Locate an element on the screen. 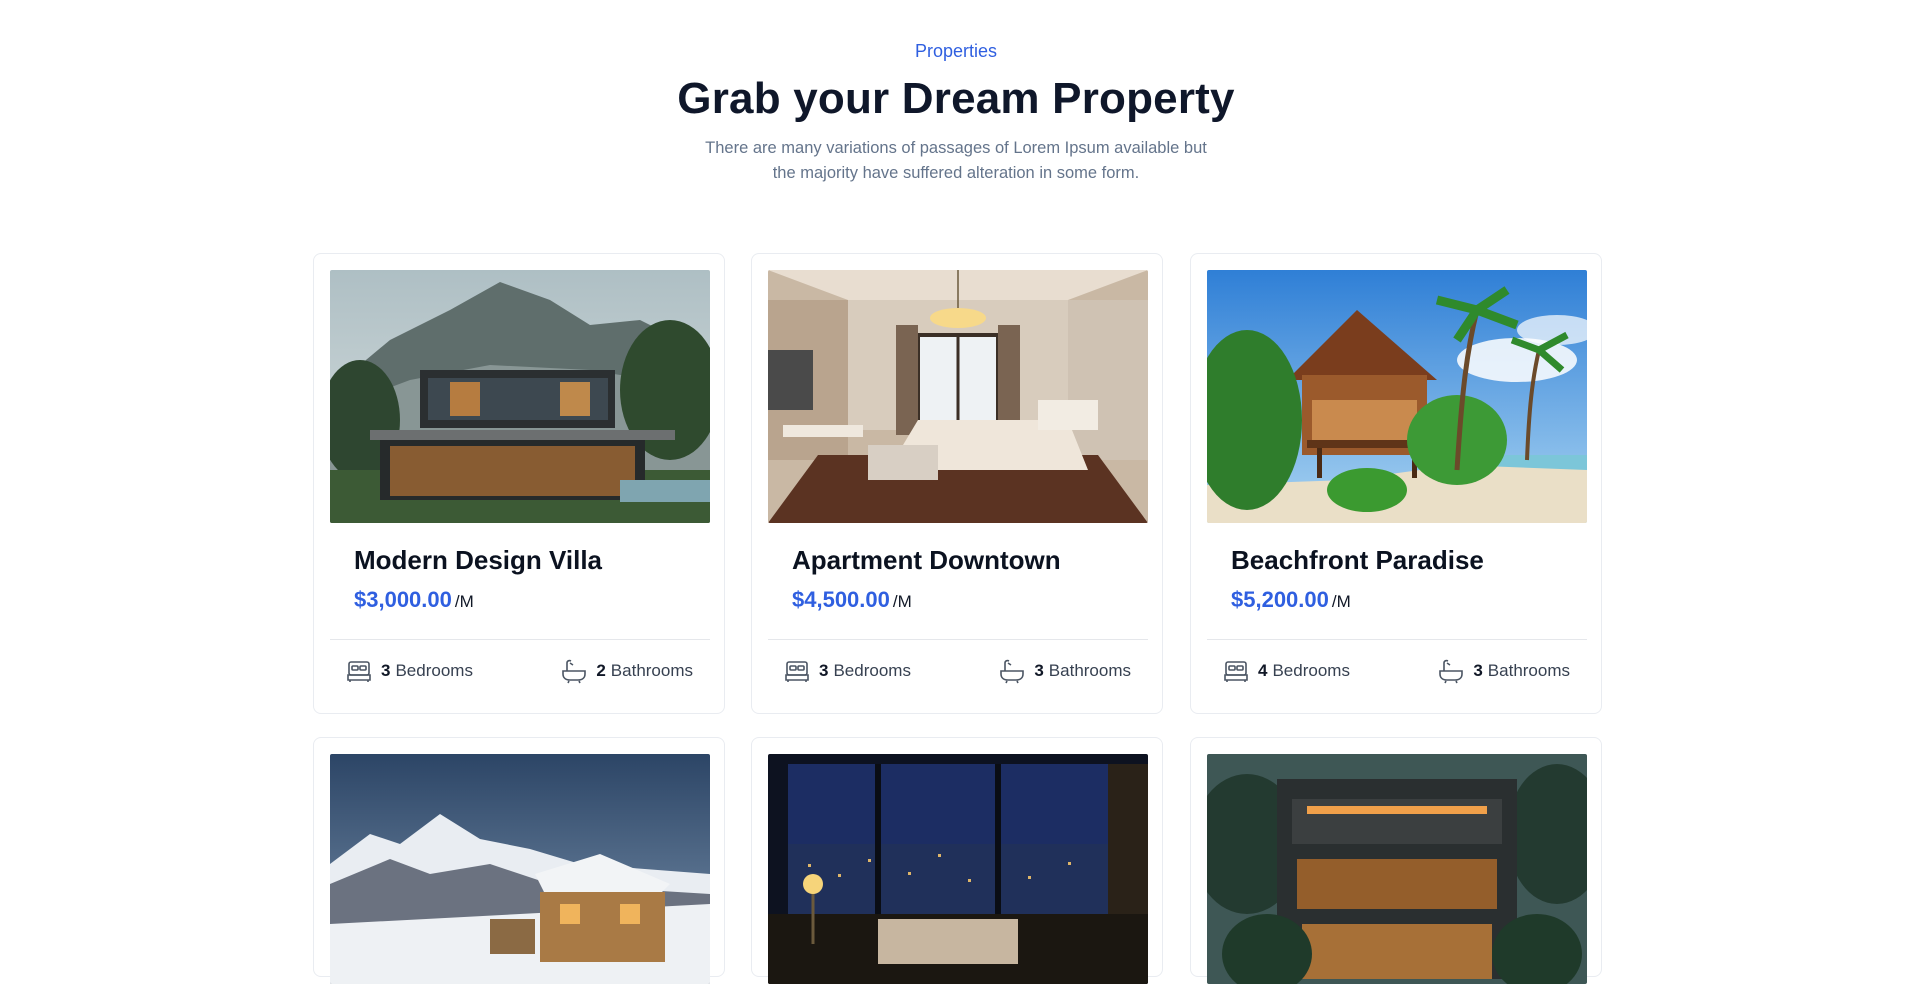 Image resolution: width=1912 pixels, height=984 pixels. property-price: $5,200.00/M is located at coordinates (1291, 600).